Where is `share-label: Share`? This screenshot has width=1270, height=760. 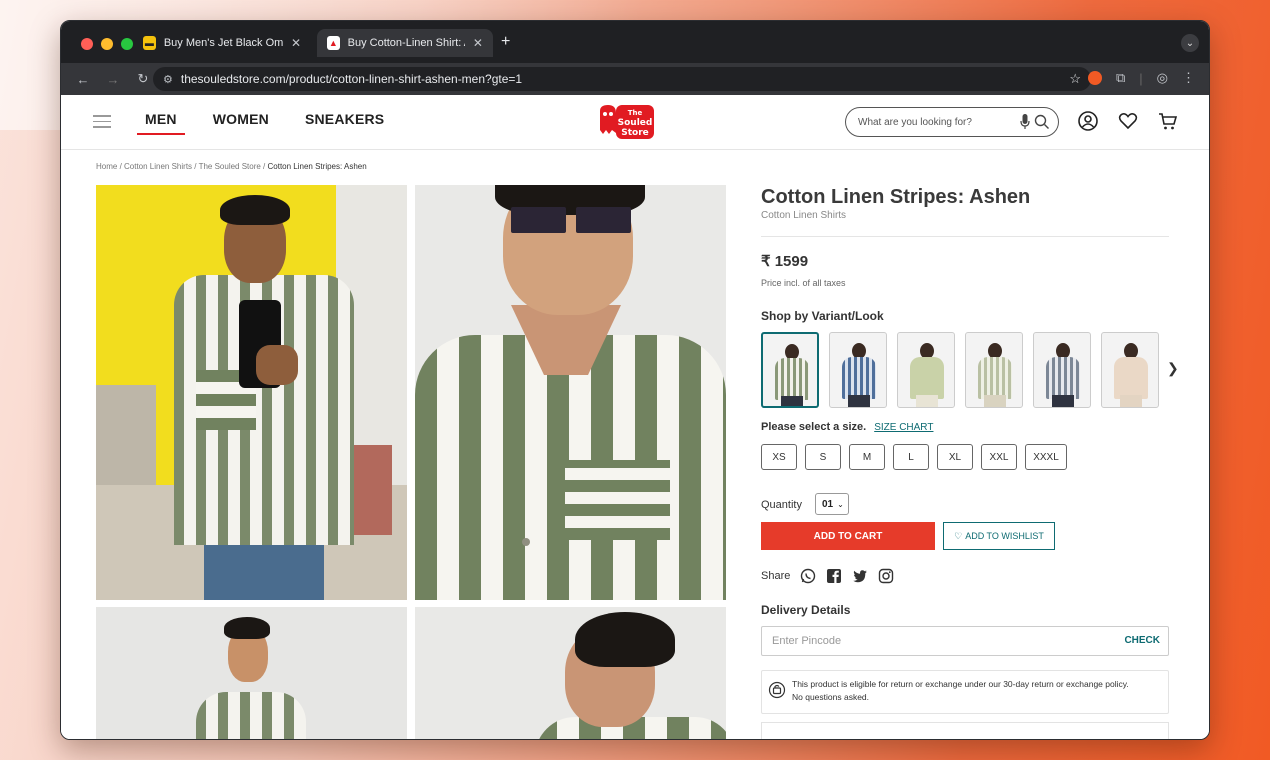 share-label: Share is located at coordinates (776, 576).